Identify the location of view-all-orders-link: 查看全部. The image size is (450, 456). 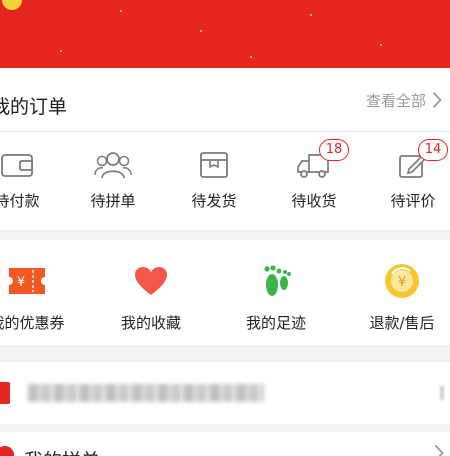
(404, 100).